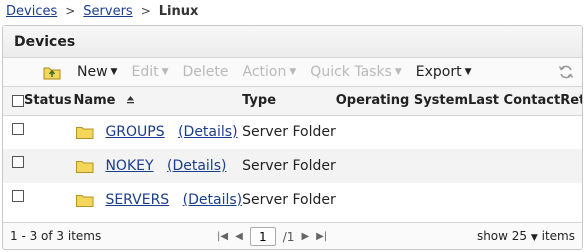 This screenshot has width=585, height=252. Describe the element at coordinates (571, 101) in the screenshot. I see `column-header-retired: Retired` at that location.